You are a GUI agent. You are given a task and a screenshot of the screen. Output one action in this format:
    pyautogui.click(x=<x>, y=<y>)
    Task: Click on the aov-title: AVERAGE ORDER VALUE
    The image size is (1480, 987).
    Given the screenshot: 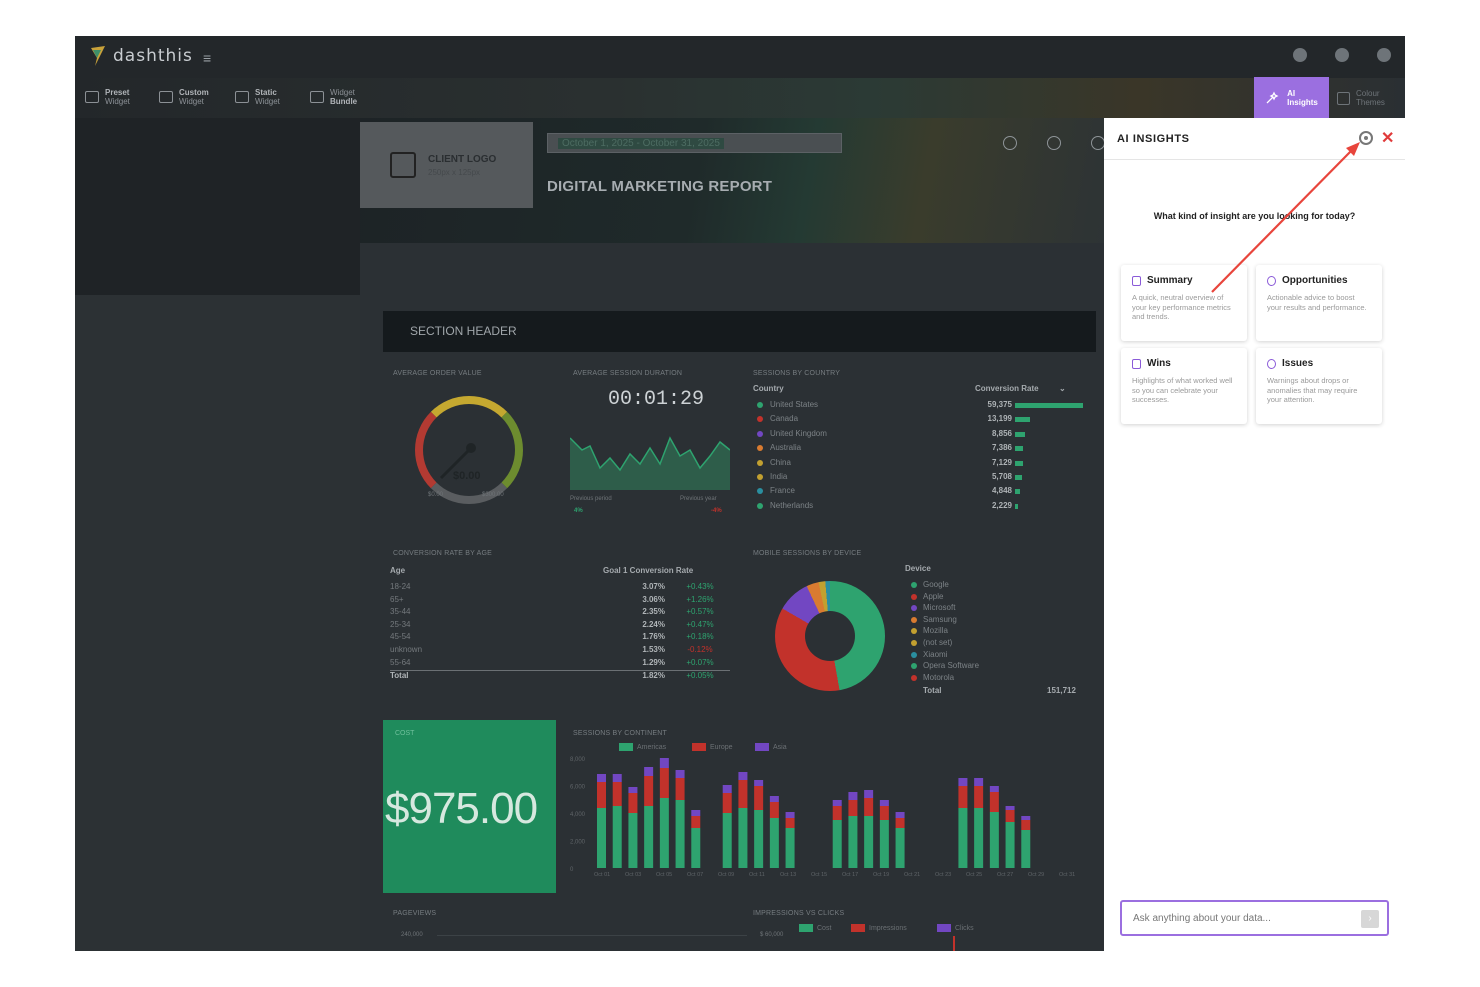 What is the action you would take?
    pyautogui.click(x=437, y=373)
    